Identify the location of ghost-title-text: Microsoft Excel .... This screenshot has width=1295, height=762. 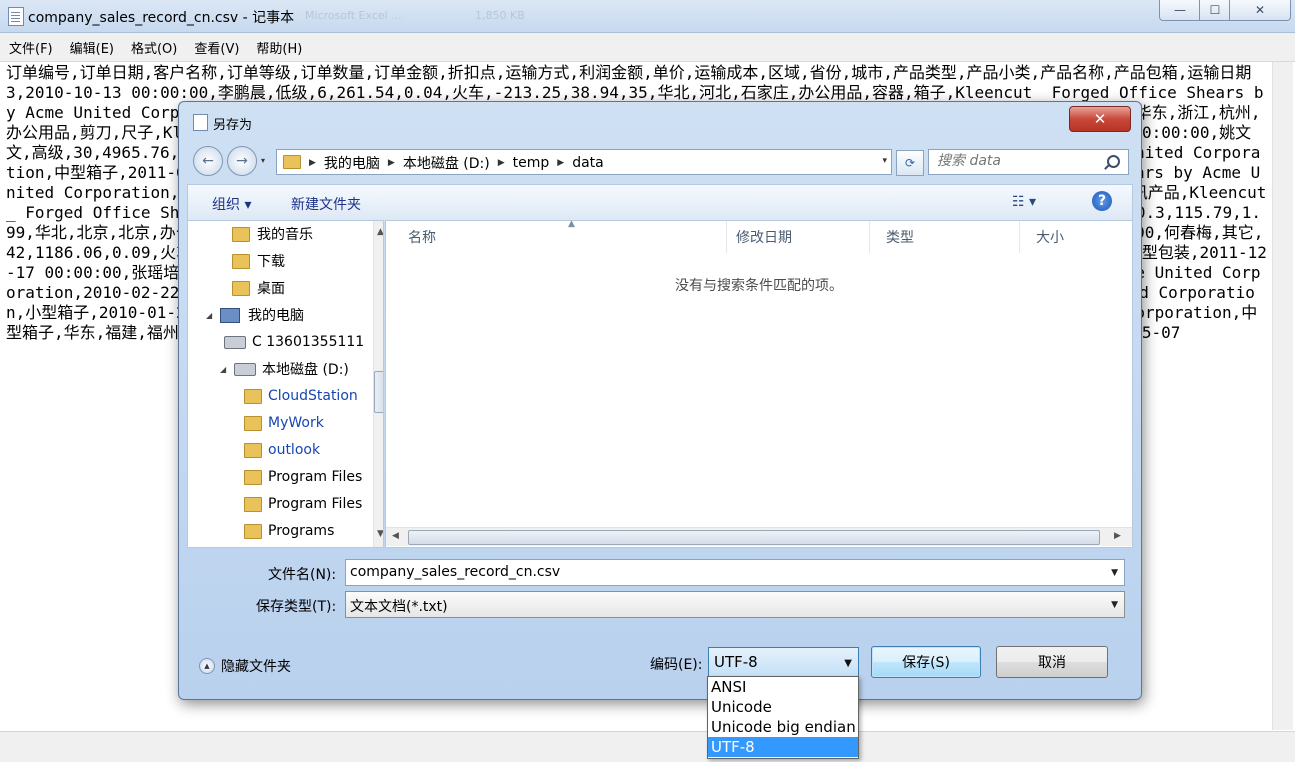
(353, 15).